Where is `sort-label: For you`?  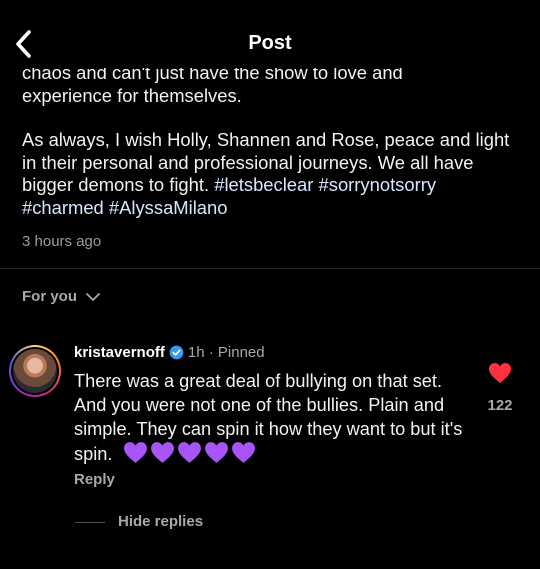 sort-label: For you is located at coordinates (49, 296).